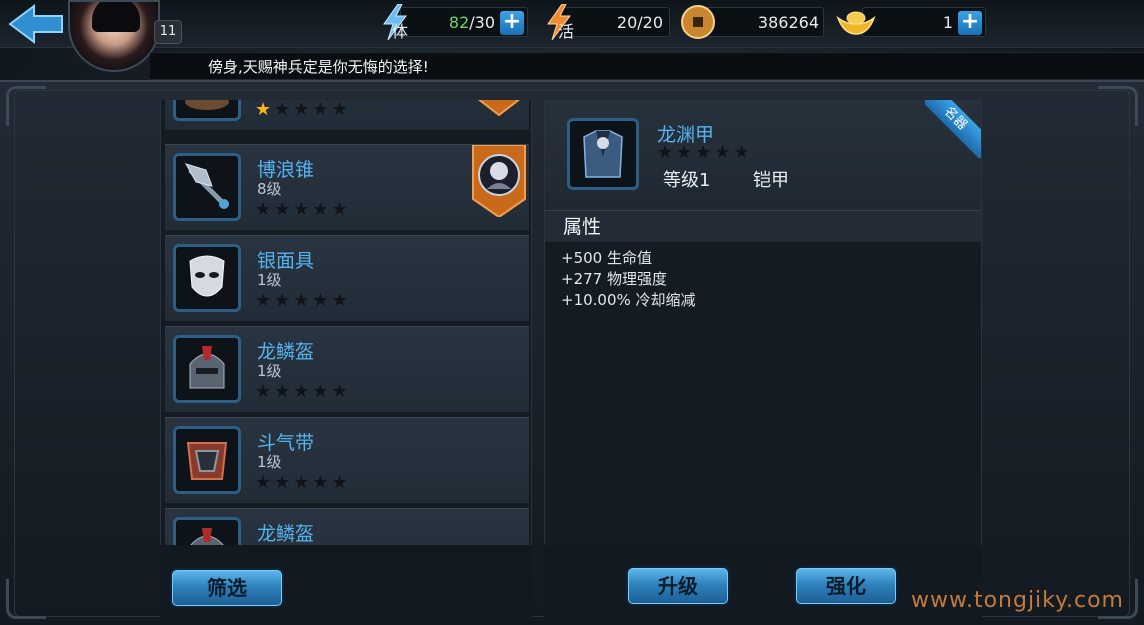 The width and height of the screenshot is (1144, 625). I want to click on mace-icon, so click(207, 187).